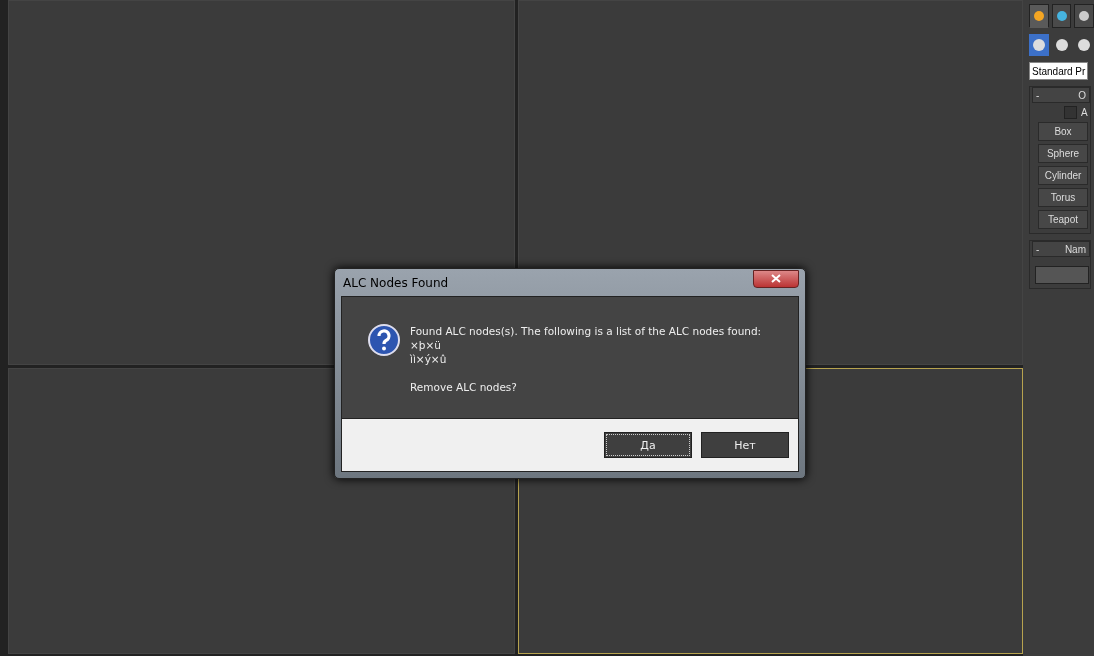 The image size is (1094, 656). I want to click on object-button: Box, so click(1063, 131).